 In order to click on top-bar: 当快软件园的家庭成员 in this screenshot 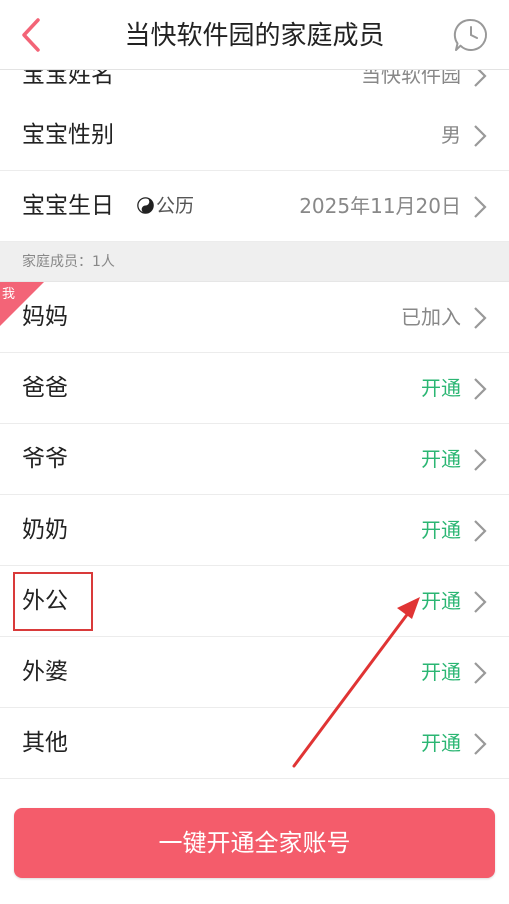, I will do `click(254, 35)`.